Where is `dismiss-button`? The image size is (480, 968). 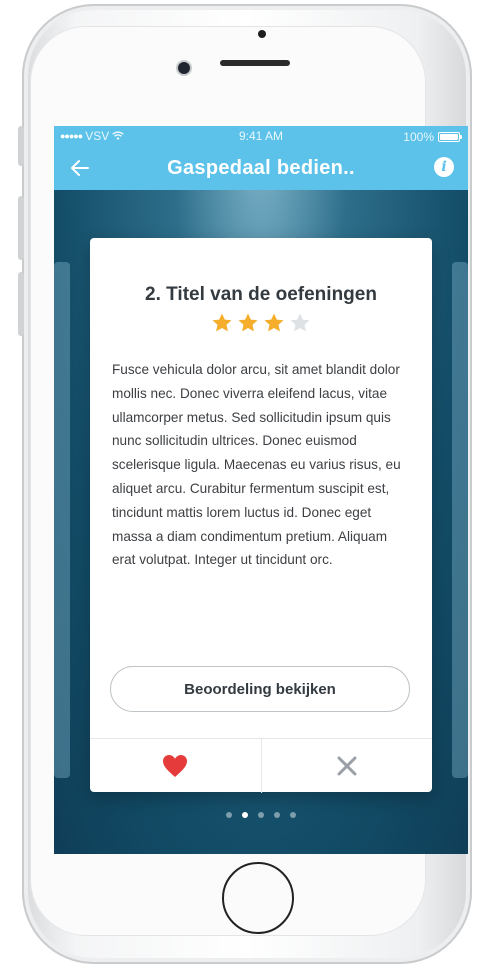 dismiss-button is located at coordinates (346, 766).